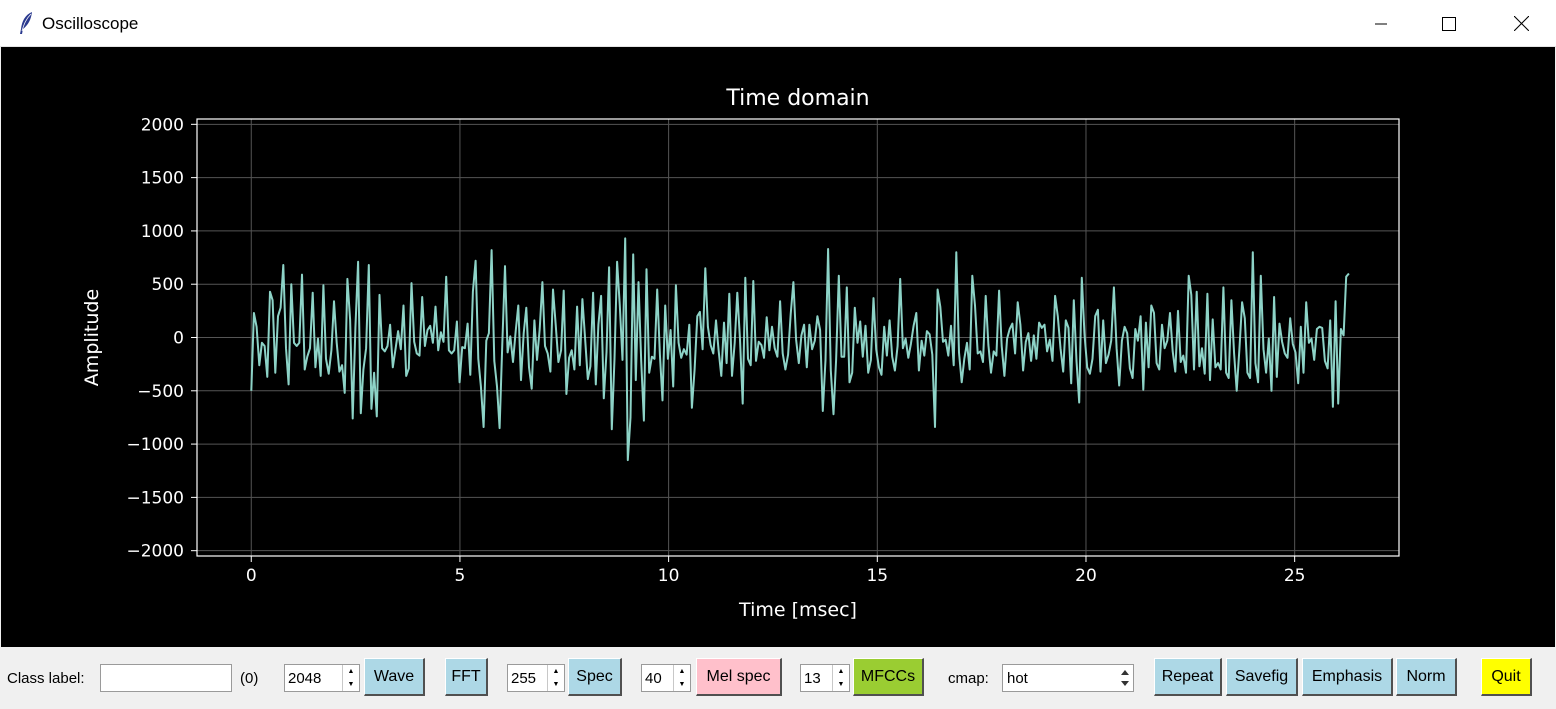  Describe the element at coordinates (155, 552) in the screenshot. I see `y-tick-label: −2000` at that location.